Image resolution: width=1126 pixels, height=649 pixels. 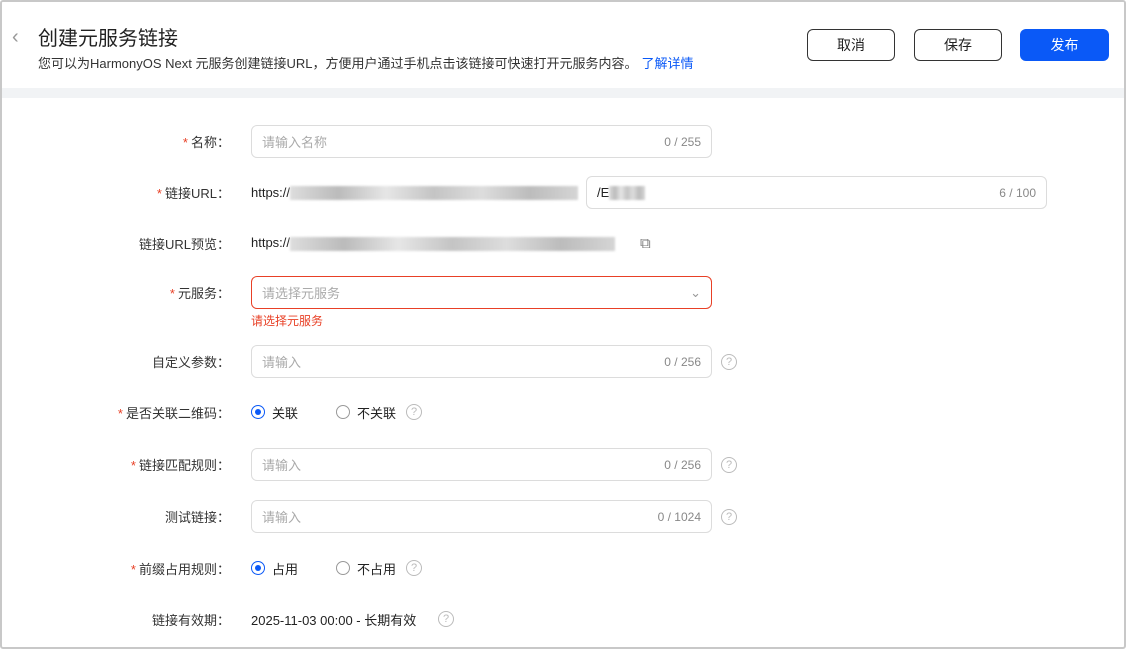 I want to click on params-input: 请输入 0 / 256, so click(x=481, y=361).